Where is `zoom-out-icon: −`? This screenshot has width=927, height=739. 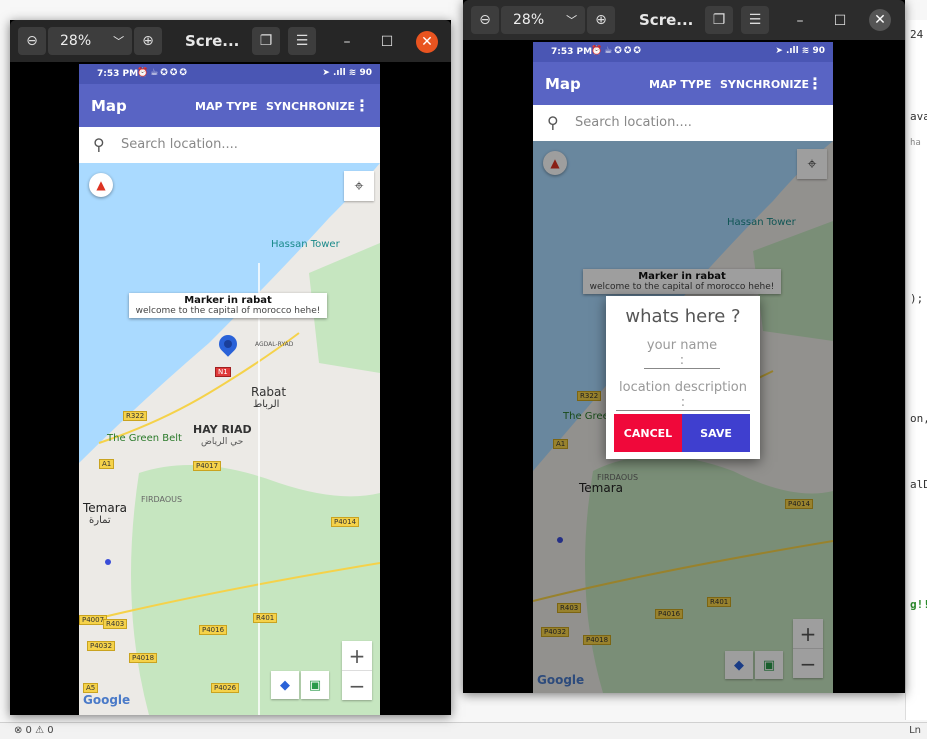
zoom-out-icon: − is located at coordinates (357, 685).